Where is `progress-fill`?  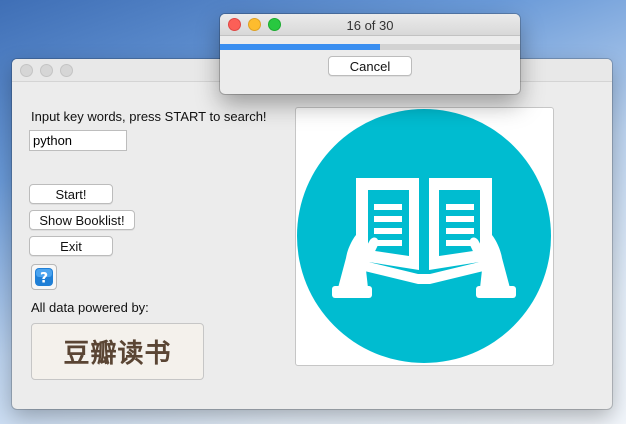 progress-fill is located at coordinates (300, 47).